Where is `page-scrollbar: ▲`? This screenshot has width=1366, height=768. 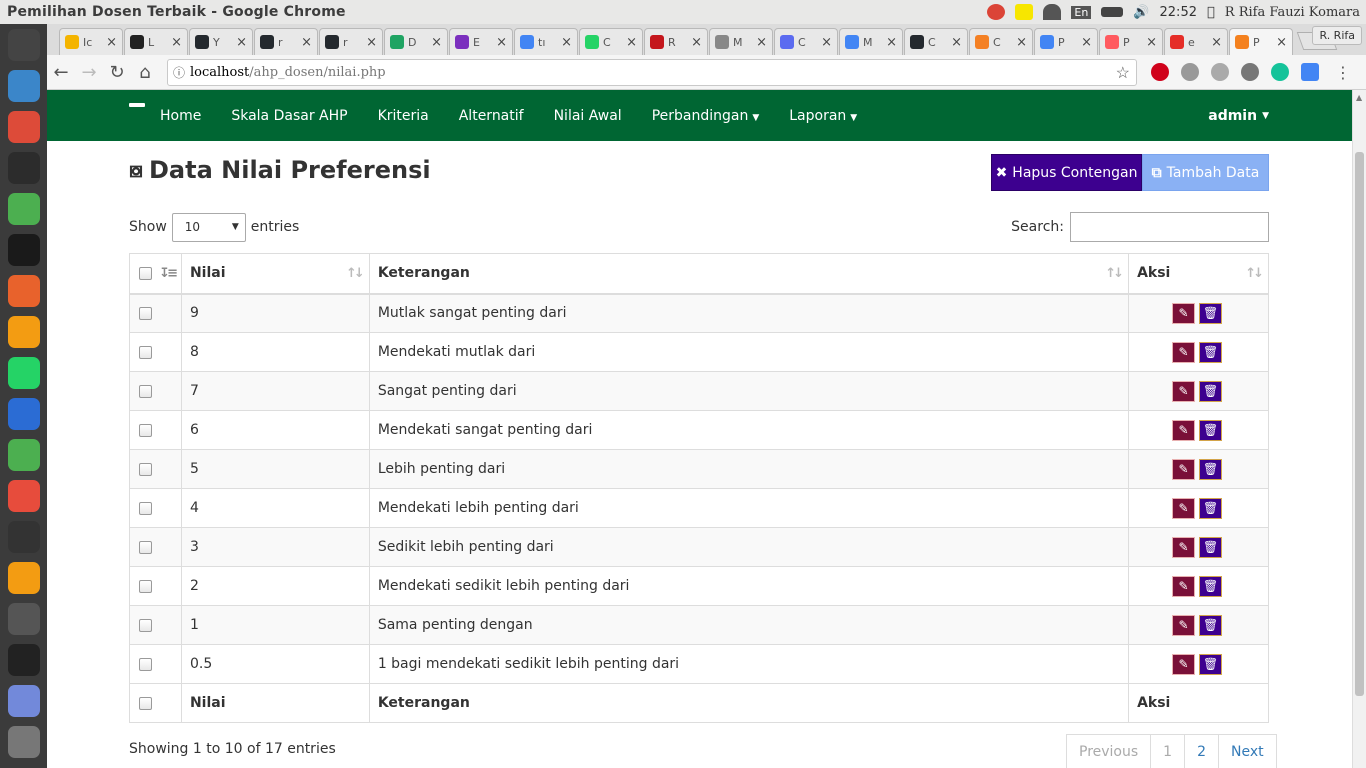
page-scrollbar: ▲ is located at coordinates (1359, 429).